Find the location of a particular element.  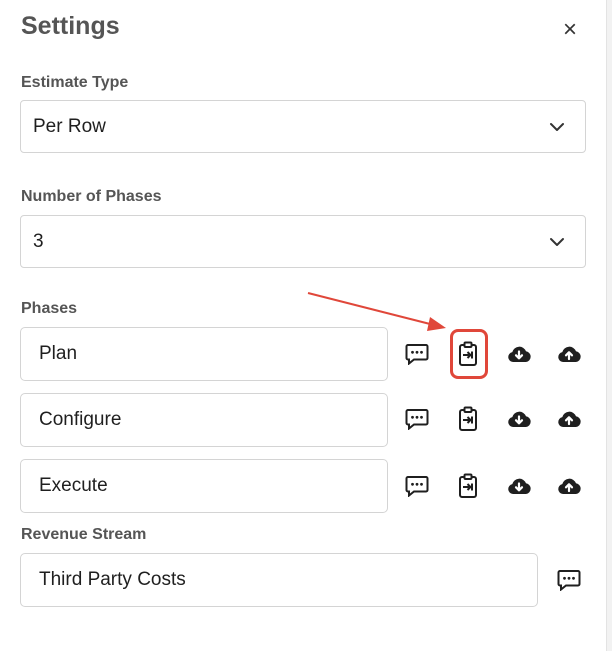

close-button: × is located at coordinates (570, 30).